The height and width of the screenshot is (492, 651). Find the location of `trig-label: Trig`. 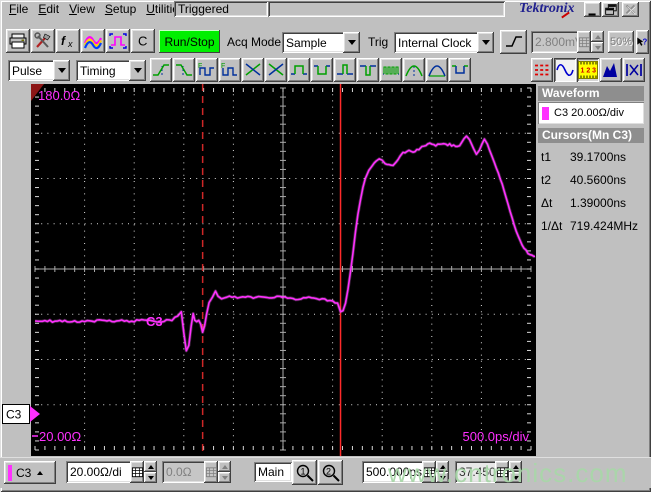

trig-label: Trig is located at coordinates (378, 42).